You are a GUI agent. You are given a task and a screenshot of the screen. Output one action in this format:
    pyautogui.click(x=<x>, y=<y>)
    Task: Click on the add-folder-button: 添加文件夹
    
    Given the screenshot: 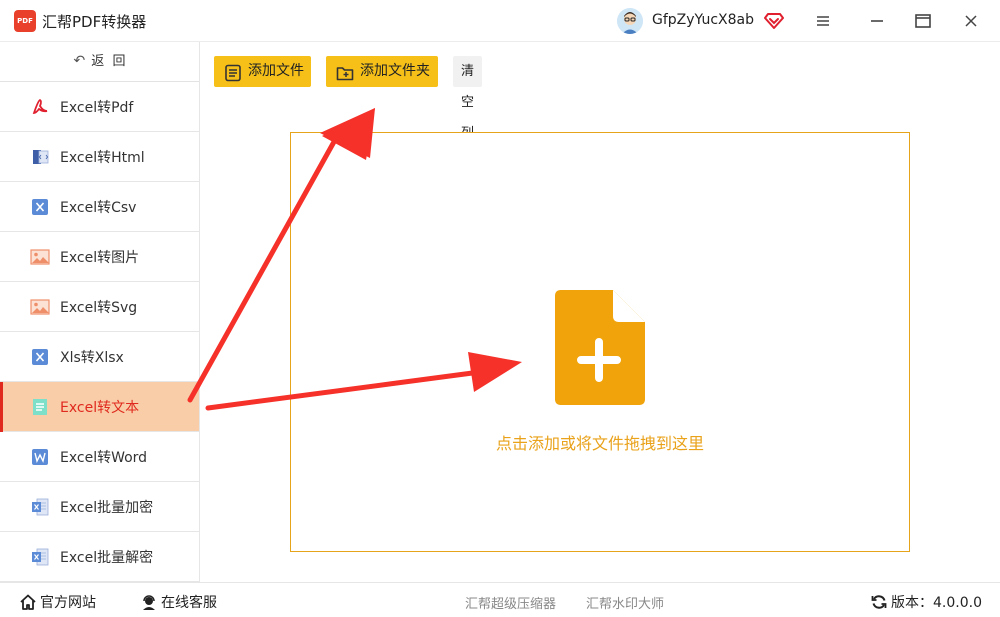 What is the action you would take?
    pyautogui.click(x=382, y=71)
    